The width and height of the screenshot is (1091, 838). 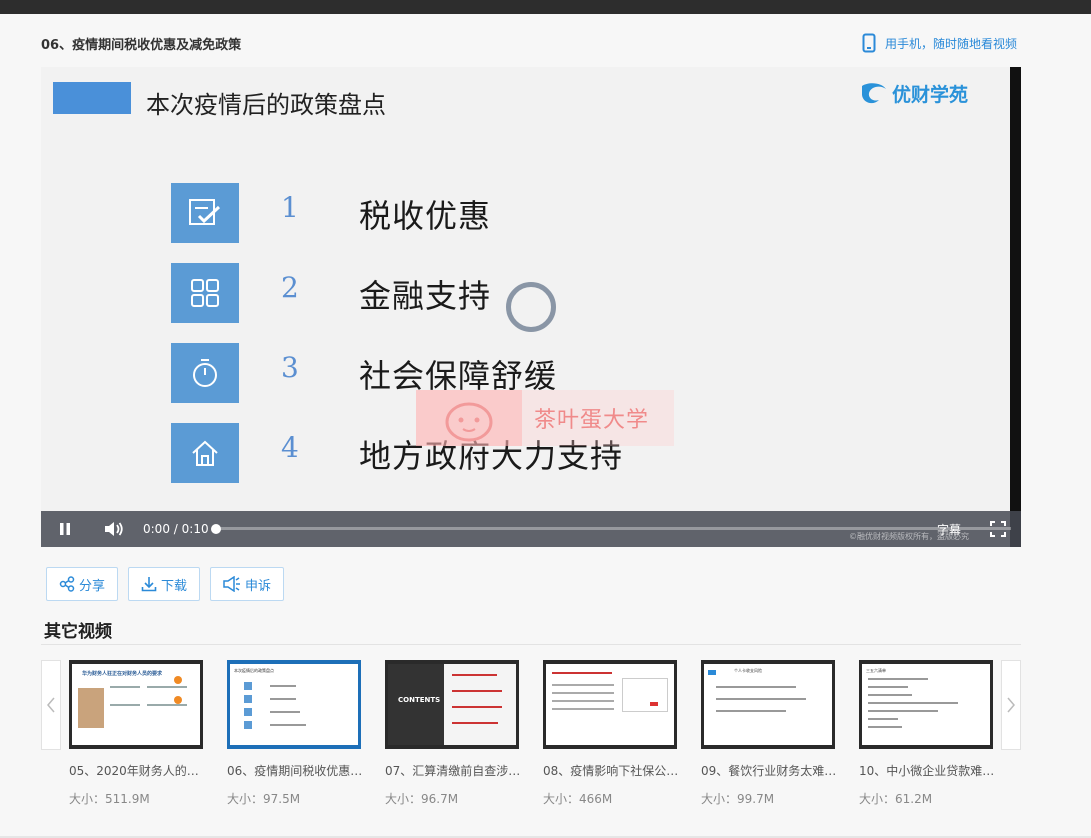 I want to click on slide-item-number: 1, so click(x=290, y=207).